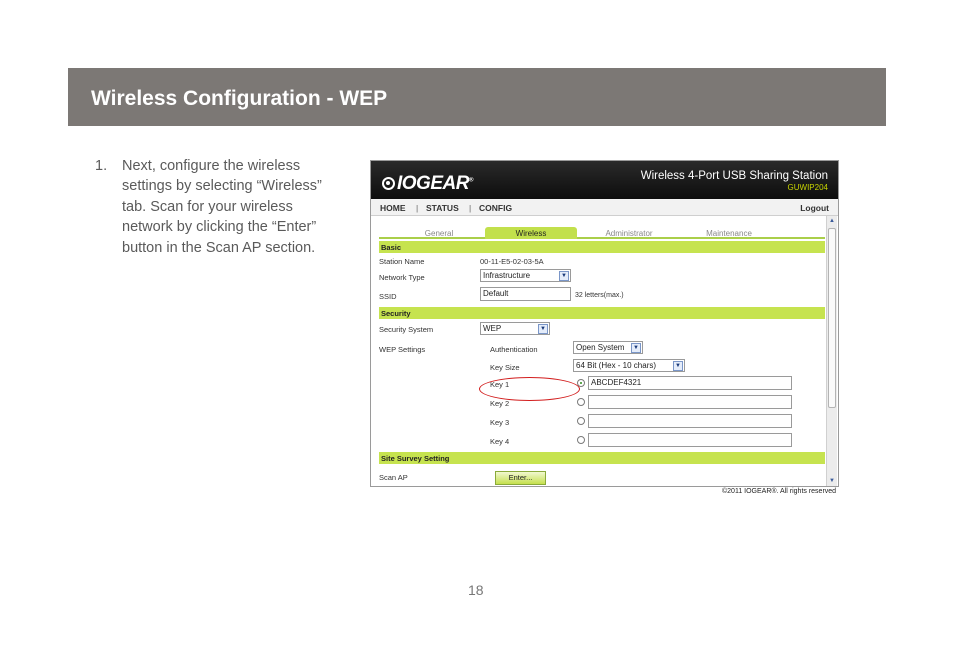  What do you see at coordinates (505, 367) in the screenshot?
I see `key-size-label: Key Size` at bounding box center [505, 367].